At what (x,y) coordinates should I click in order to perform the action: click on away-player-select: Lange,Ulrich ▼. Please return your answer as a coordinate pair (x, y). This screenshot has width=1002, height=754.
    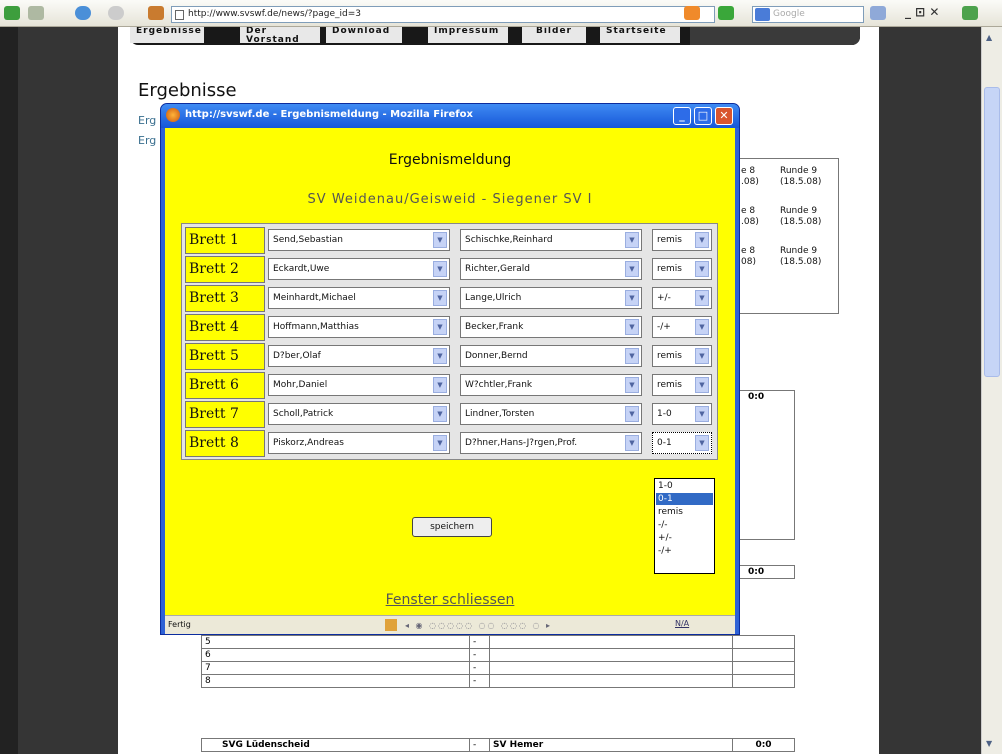
    Looking at the image, I should click on (551, 298).